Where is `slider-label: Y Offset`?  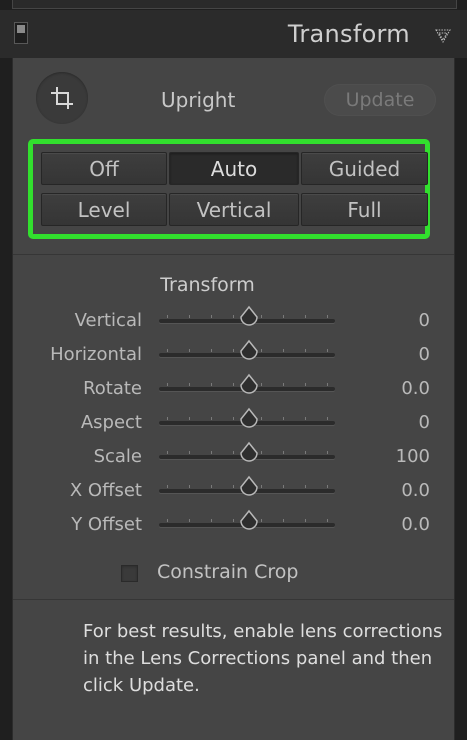 slider-label: Y Offset is located at coordinates (106, 524).